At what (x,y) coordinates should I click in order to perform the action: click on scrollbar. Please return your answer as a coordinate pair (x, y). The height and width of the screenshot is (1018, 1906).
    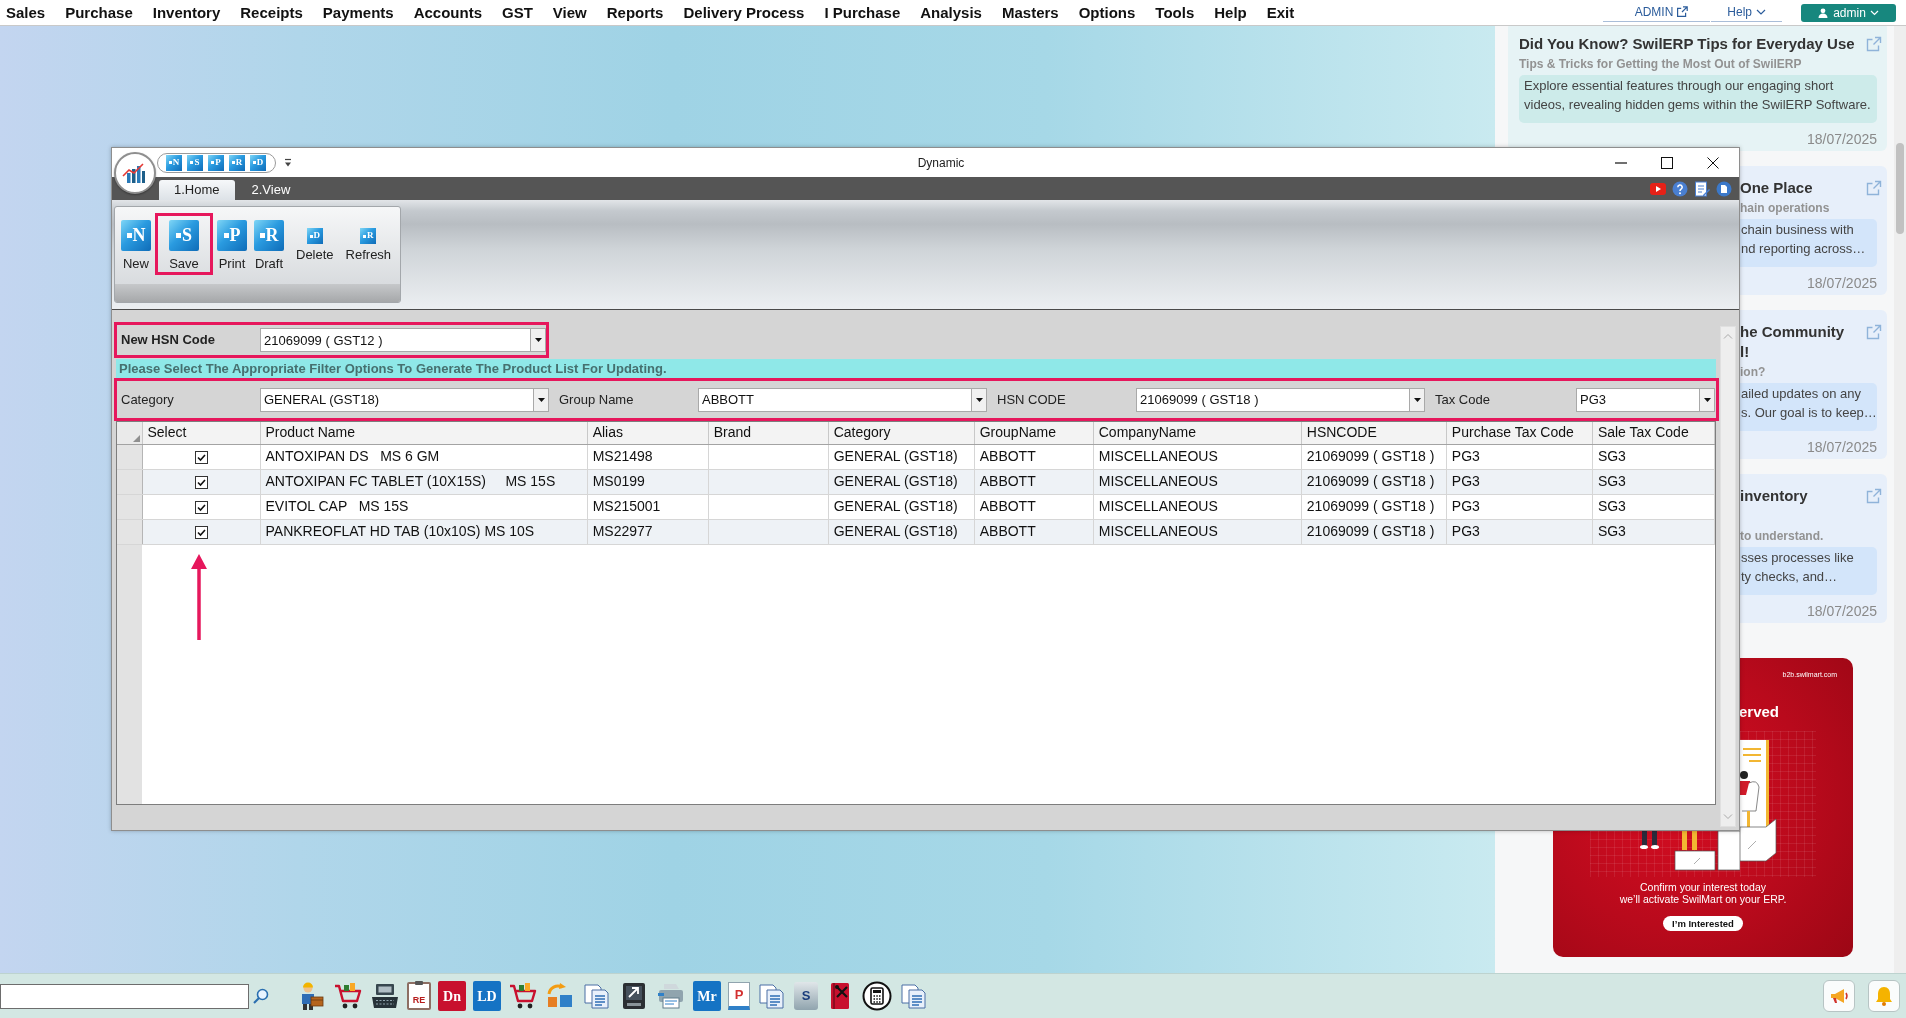
    Looking at the image, I should click on (1900, 499).